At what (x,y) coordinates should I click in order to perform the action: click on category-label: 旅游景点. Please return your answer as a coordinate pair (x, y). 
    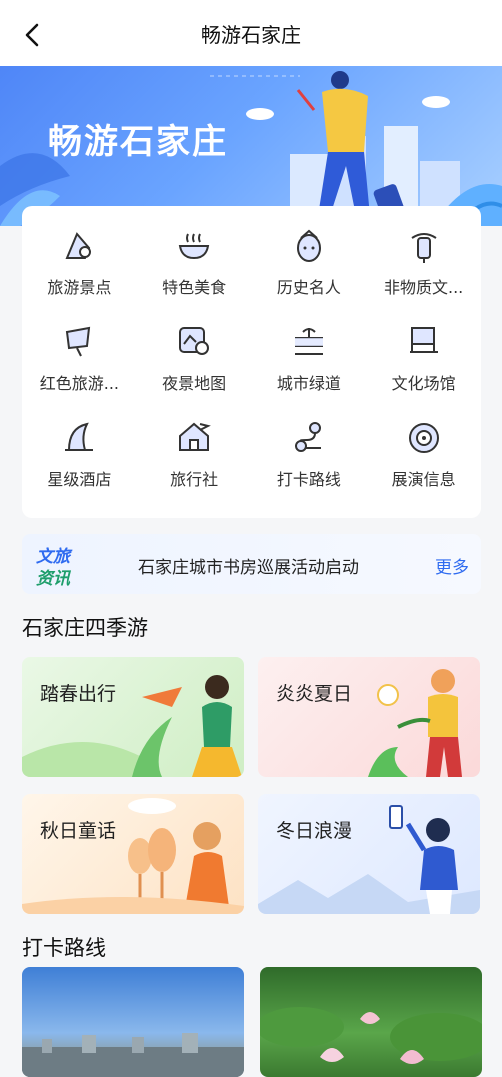
    Looking at the image, I should click on (79, 287).